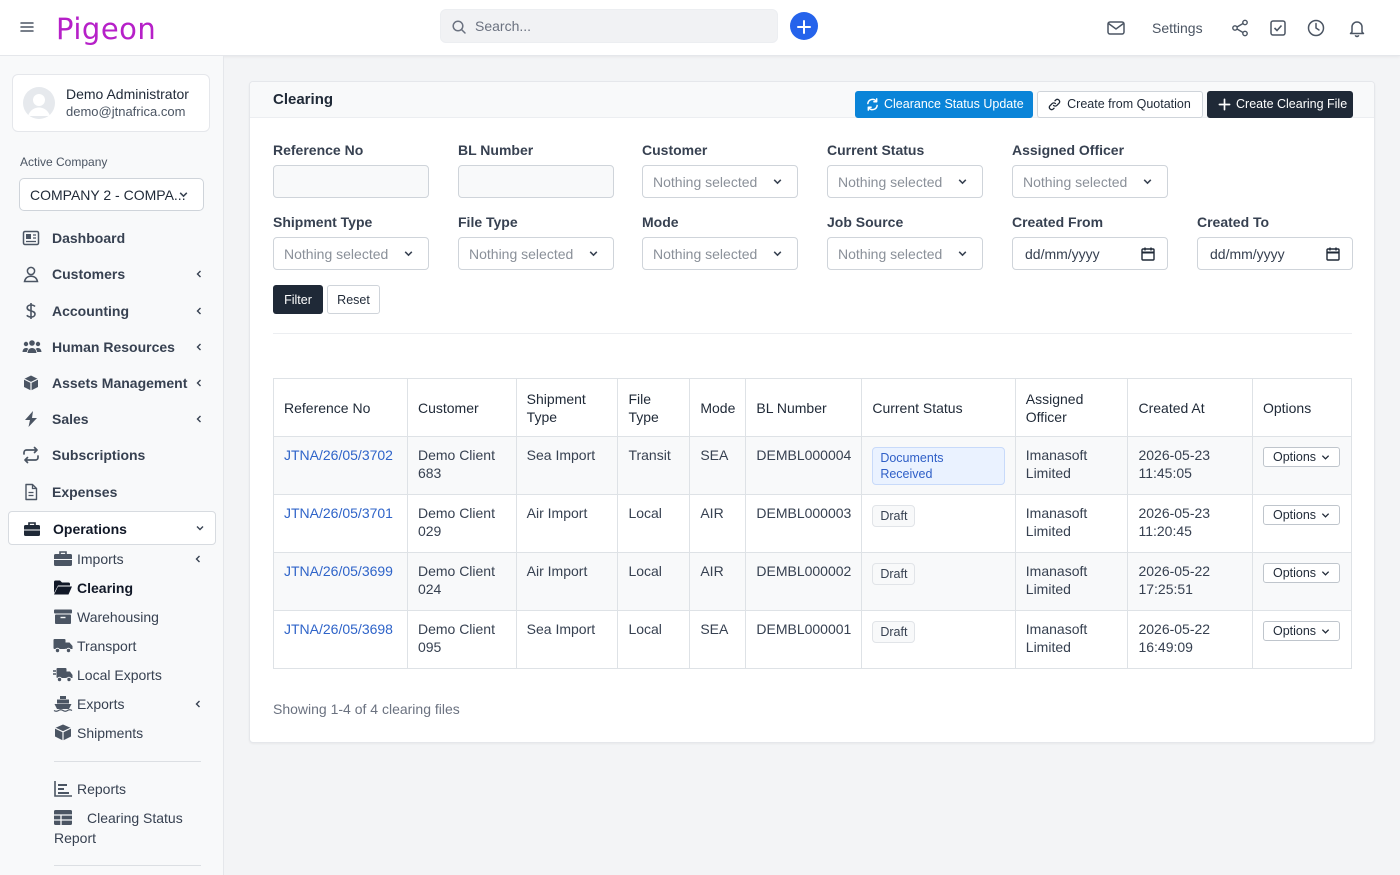 This screenshot has width=1400, height=875. Describe the element at coordinates (351, 181) in the screenshot. I see `reference-no-input` at that location.